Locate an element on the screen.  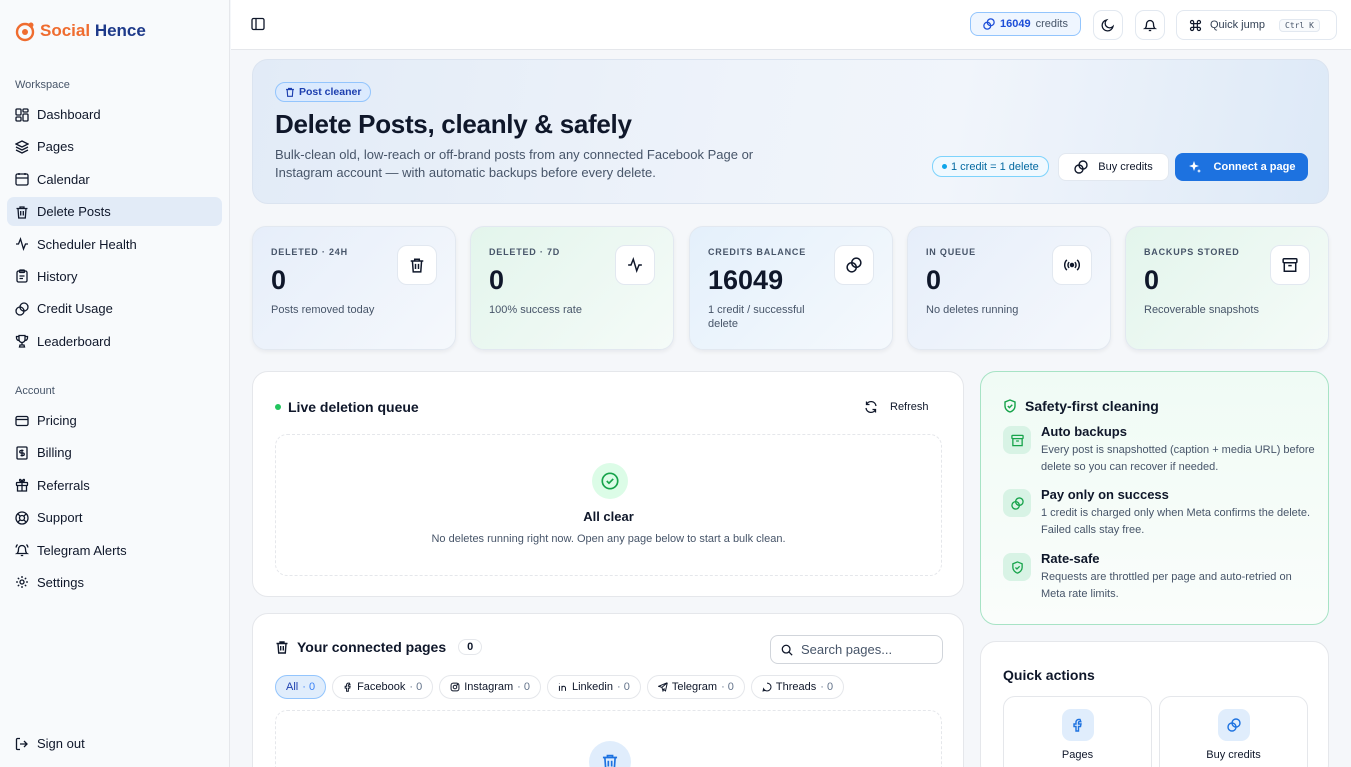
search-input is located at coordinates (866, 649).